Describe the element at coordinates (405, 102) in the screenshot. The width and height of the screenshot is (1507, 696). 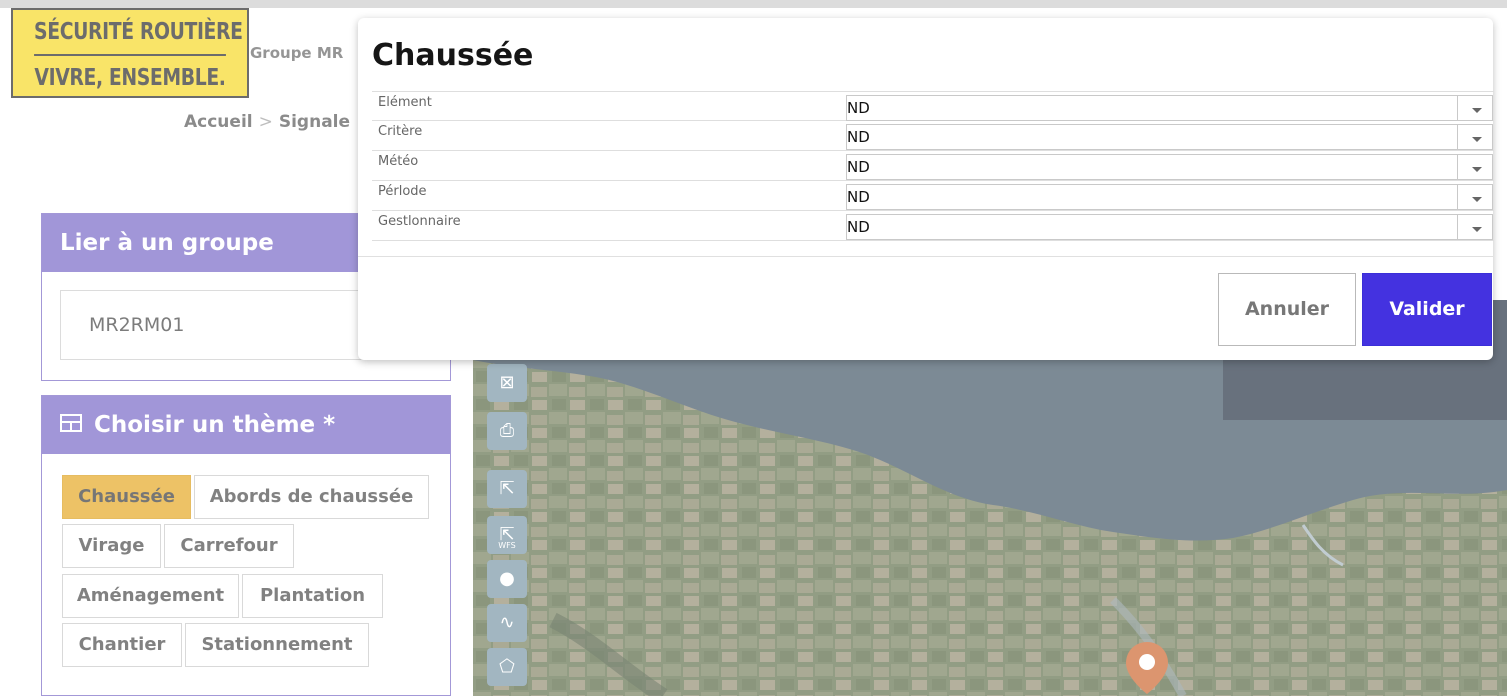
I see `field-label-element: Elément` at that location.